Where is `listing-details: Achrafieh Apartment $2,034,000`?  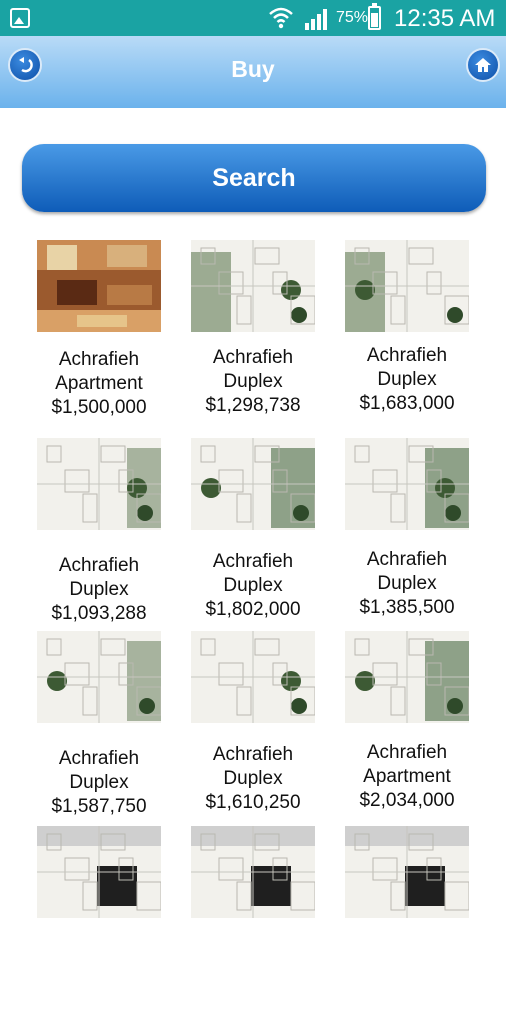 listing-details: Achrafieh Apartment $2,034,000 is located at coordinates (407, 777).